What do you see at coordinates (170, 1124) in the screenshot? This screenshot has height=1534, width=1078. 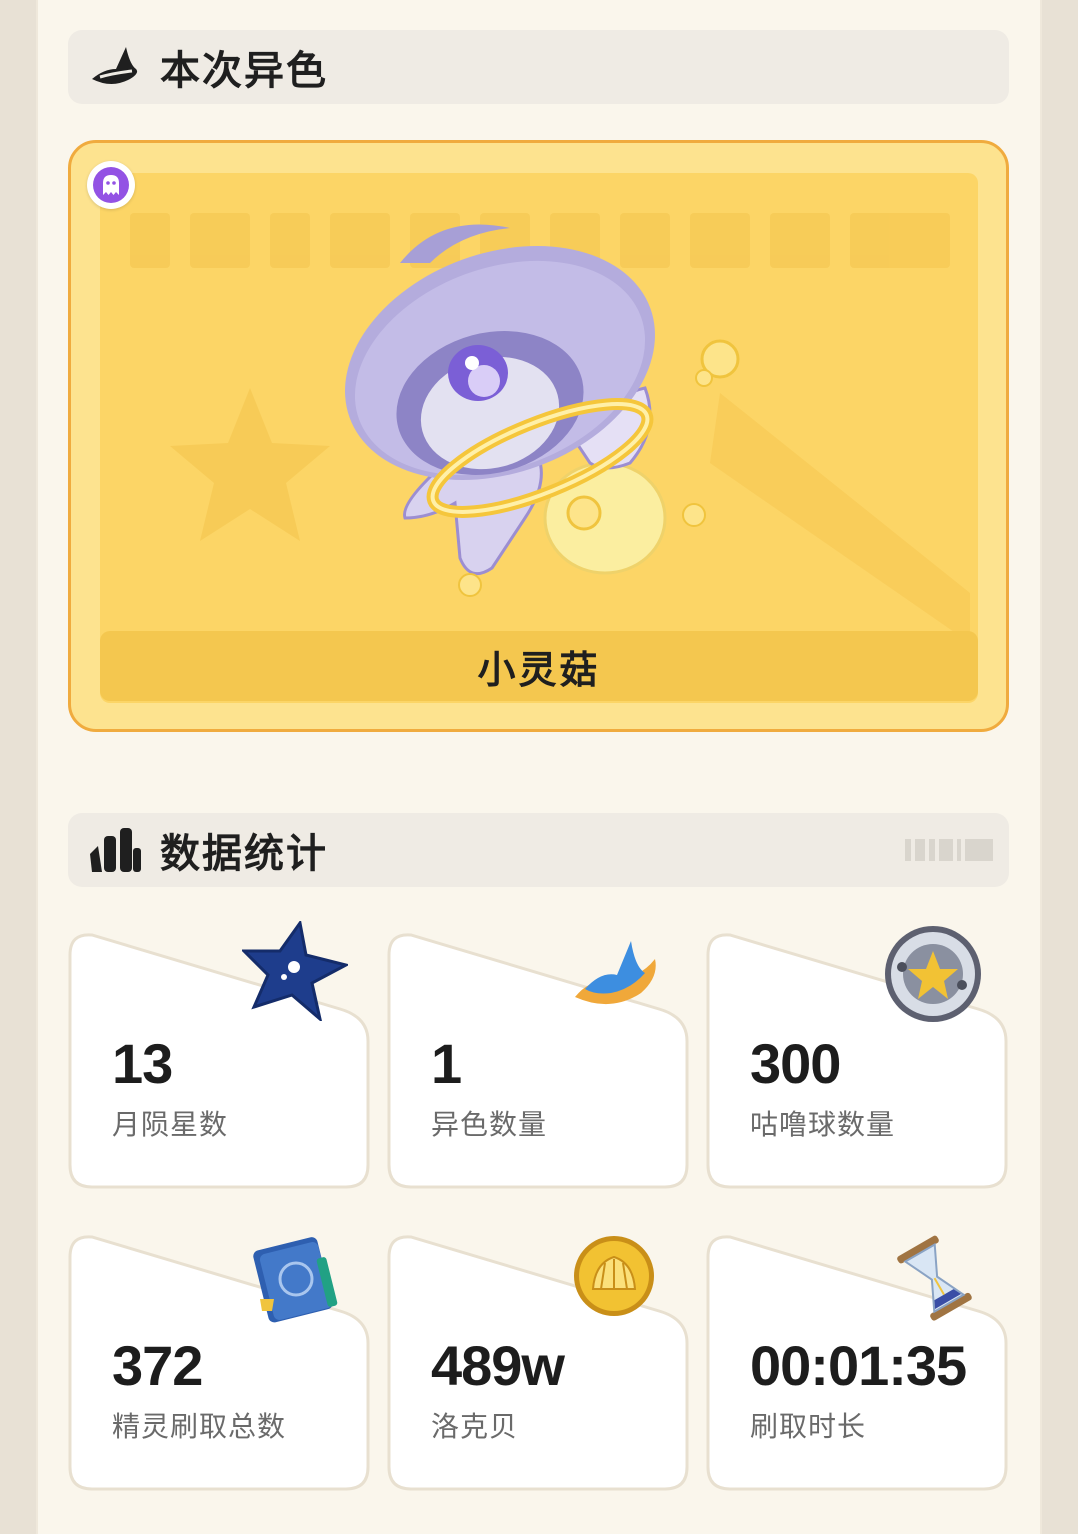 I see `stat-label: 月陨星数` at bounding box center [170, 1124].